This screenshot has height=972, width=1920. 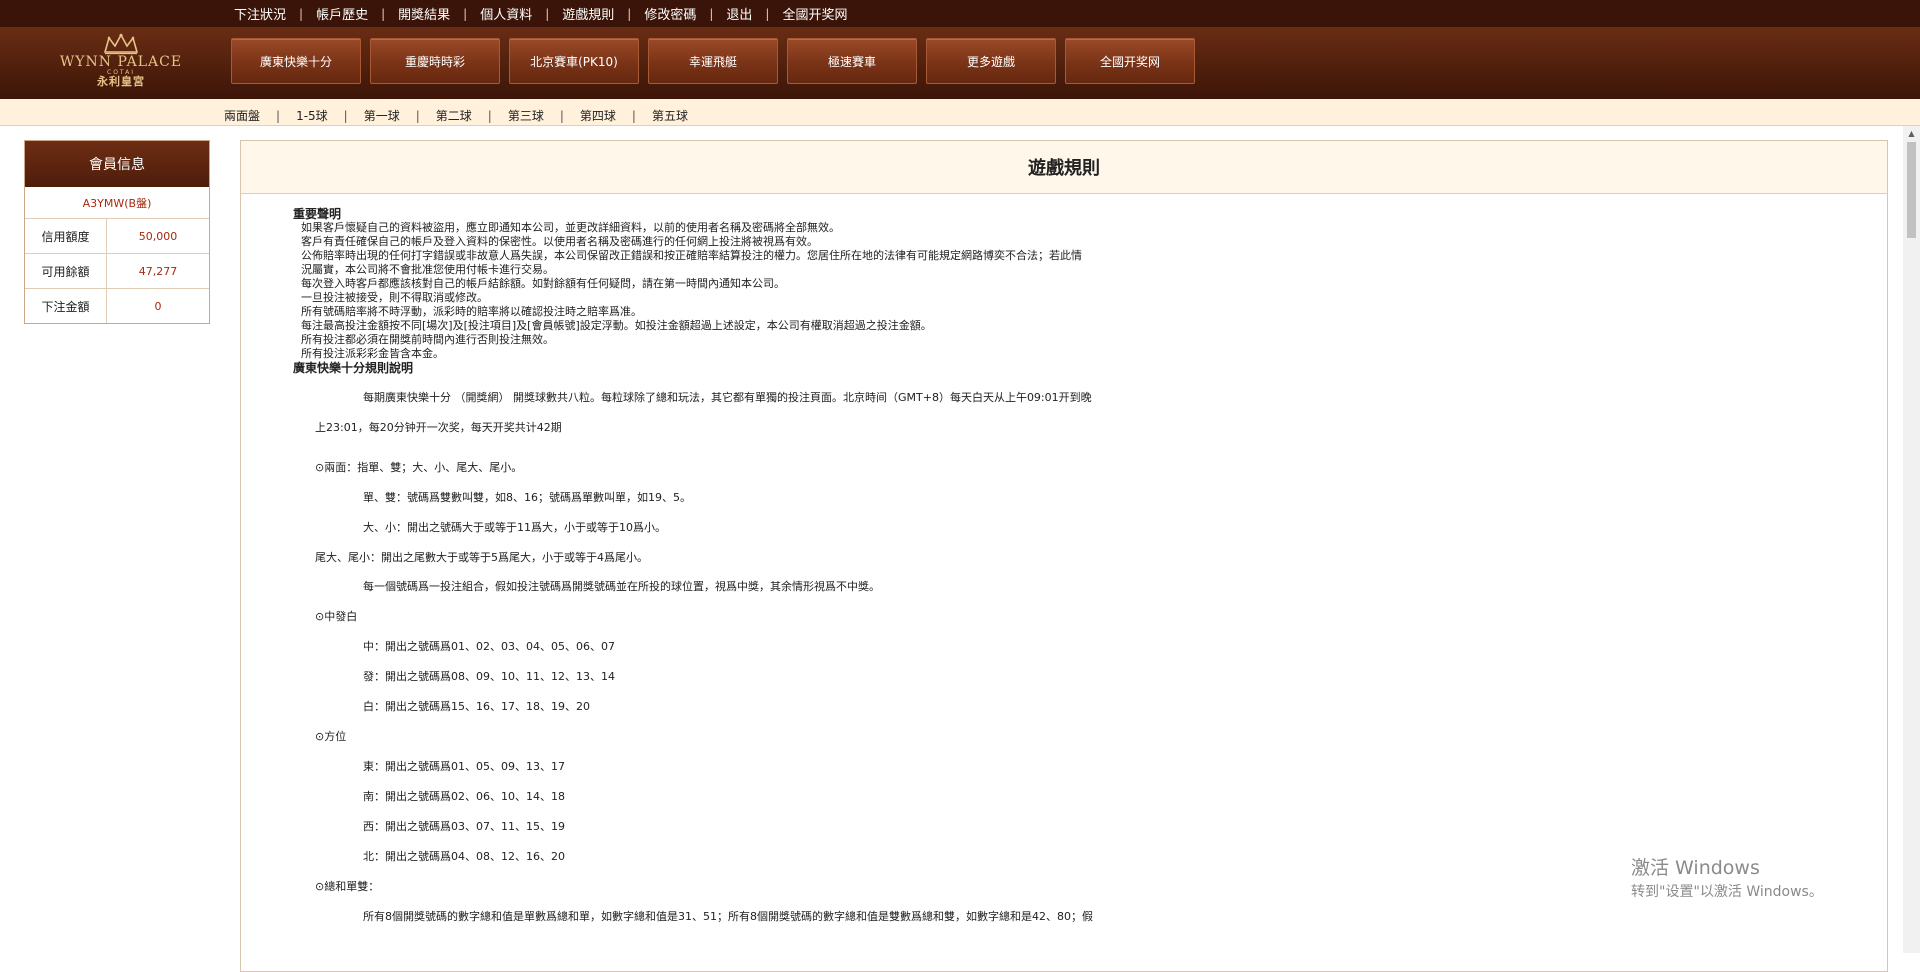 I want to click on member-row-bet-amount: 下注金額 0, so click(x=117, y=306).